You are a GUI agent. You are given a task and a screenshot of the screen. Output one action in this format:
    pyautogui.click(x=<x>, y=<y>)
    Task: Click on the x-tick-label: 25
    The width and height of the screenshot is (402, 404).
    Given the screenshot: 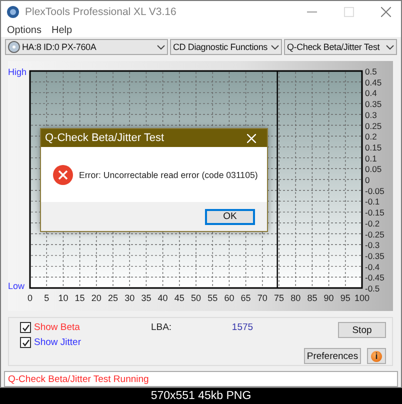 What is the action you would take?
    pyautogui.click(x=113, y=298)
    